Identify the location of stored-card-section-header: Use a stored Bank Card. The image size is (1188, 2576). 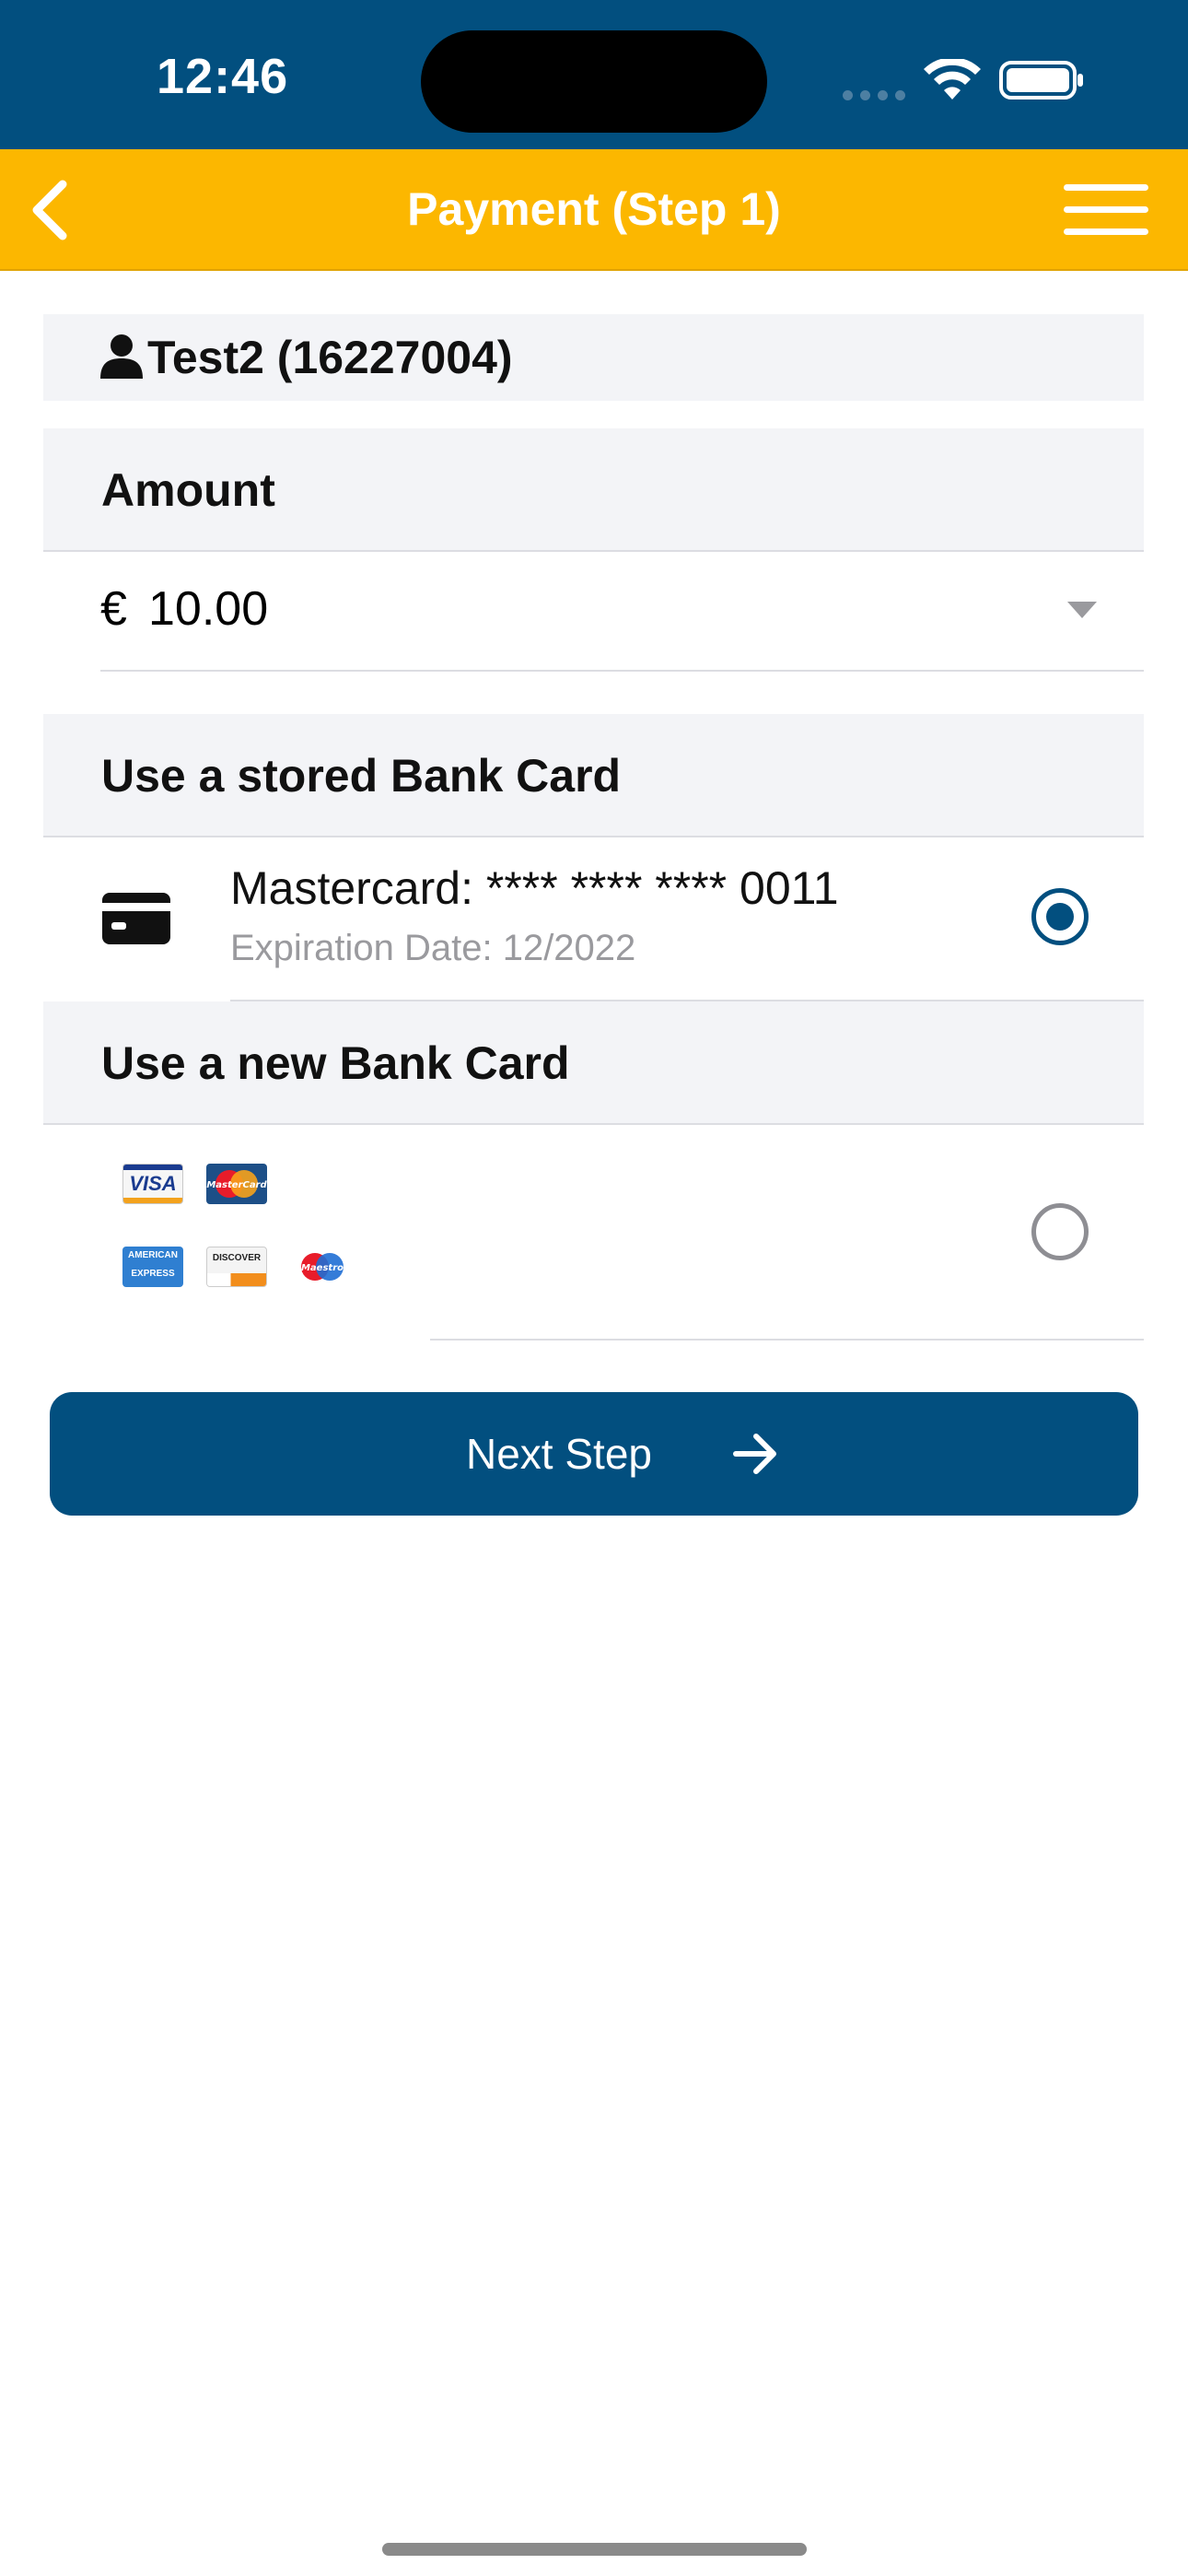
(593, 775).